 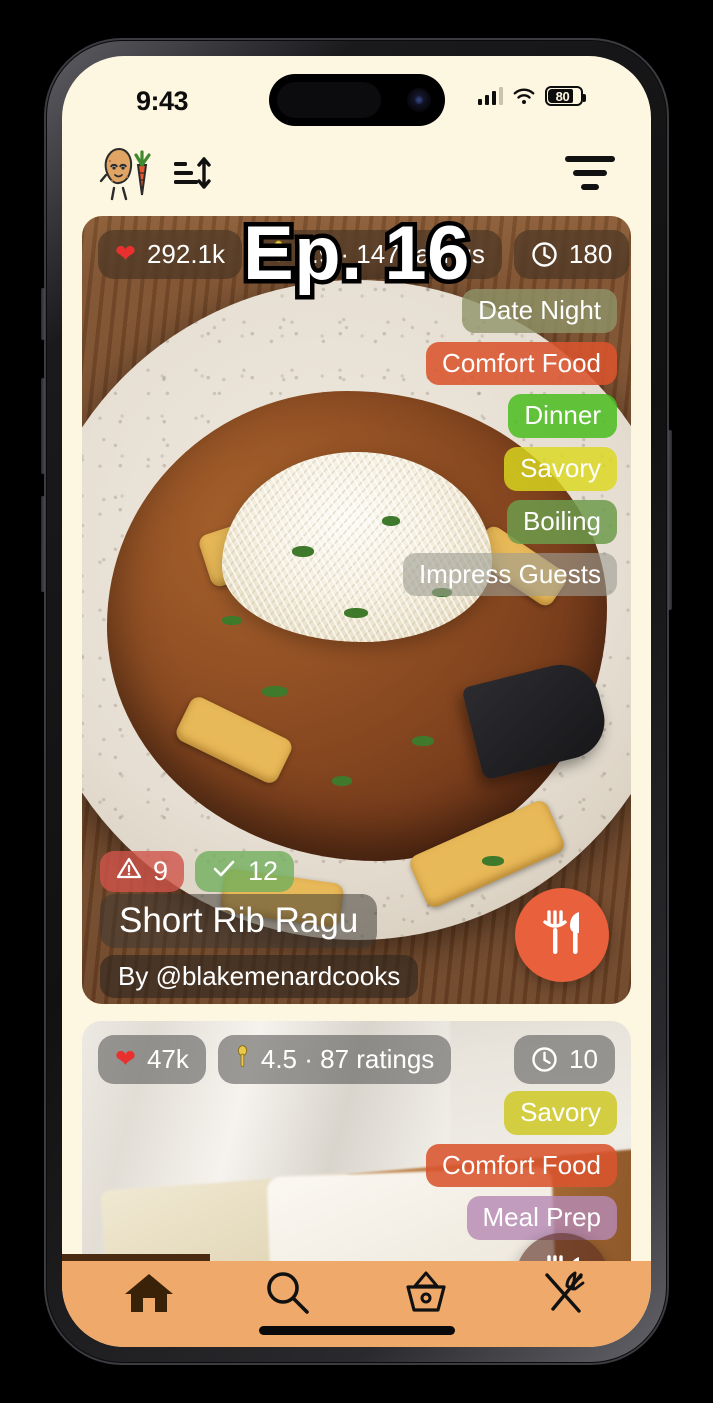 I want to click on check-count: 12, so click(x=263, y=871).